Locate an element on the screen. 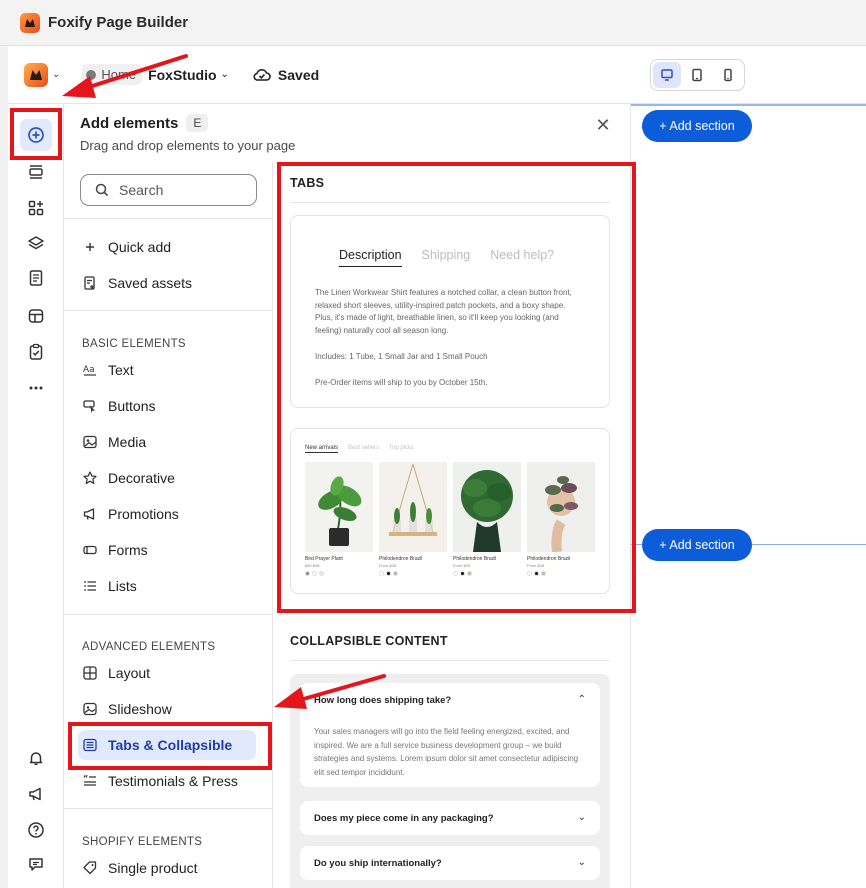 This screenshot has height=888, width=866. cat-label: Saved assets is located at coordinates (150, 283).